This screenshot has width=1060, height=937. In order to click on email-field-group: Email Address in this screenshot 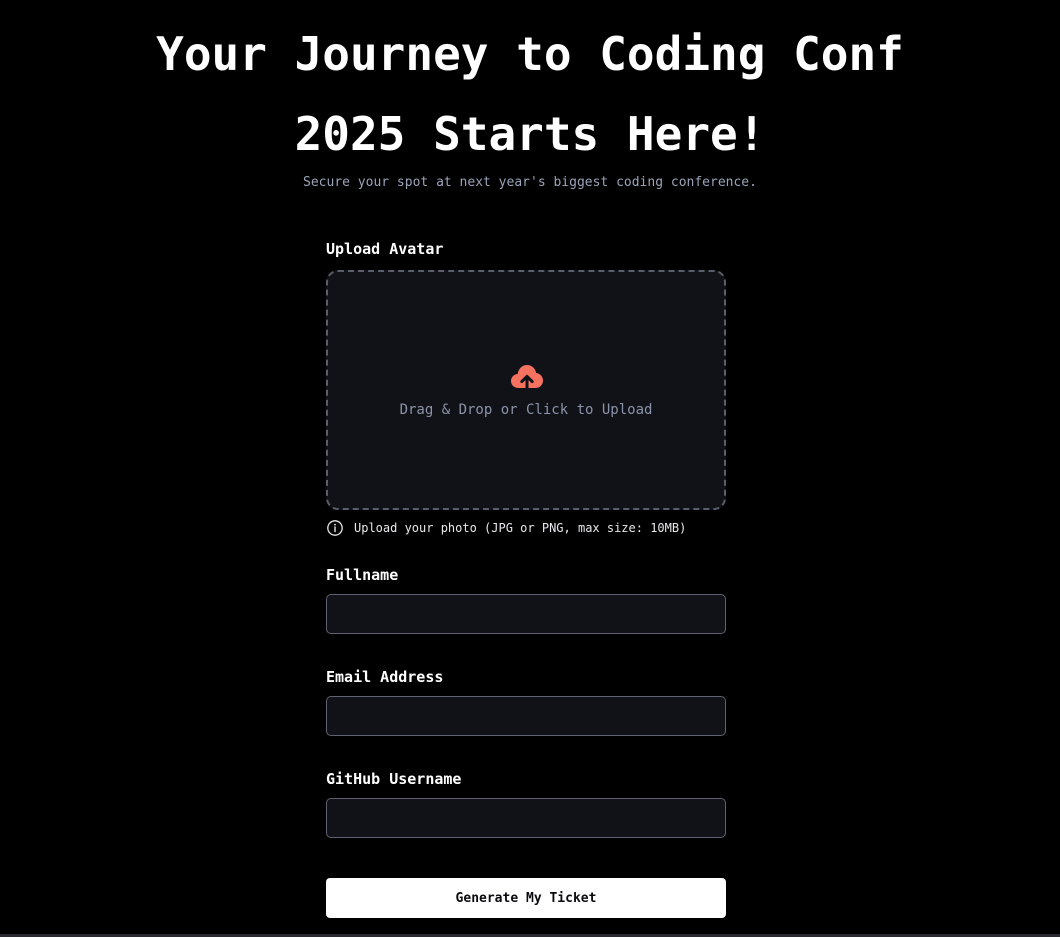, I will do `click(526, 701)`.